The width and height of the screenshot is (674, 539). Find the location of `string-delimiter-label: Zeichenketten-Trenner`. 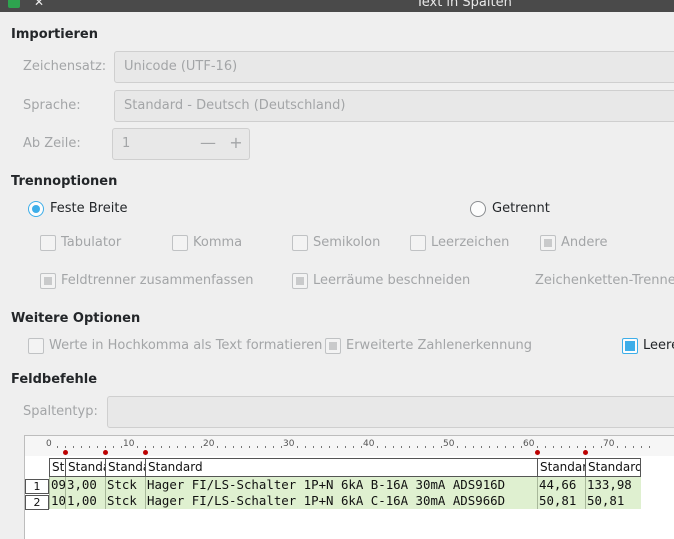

string-delimiter-label: Zeichenketten-Trenner is located at coordinates (604, 280).